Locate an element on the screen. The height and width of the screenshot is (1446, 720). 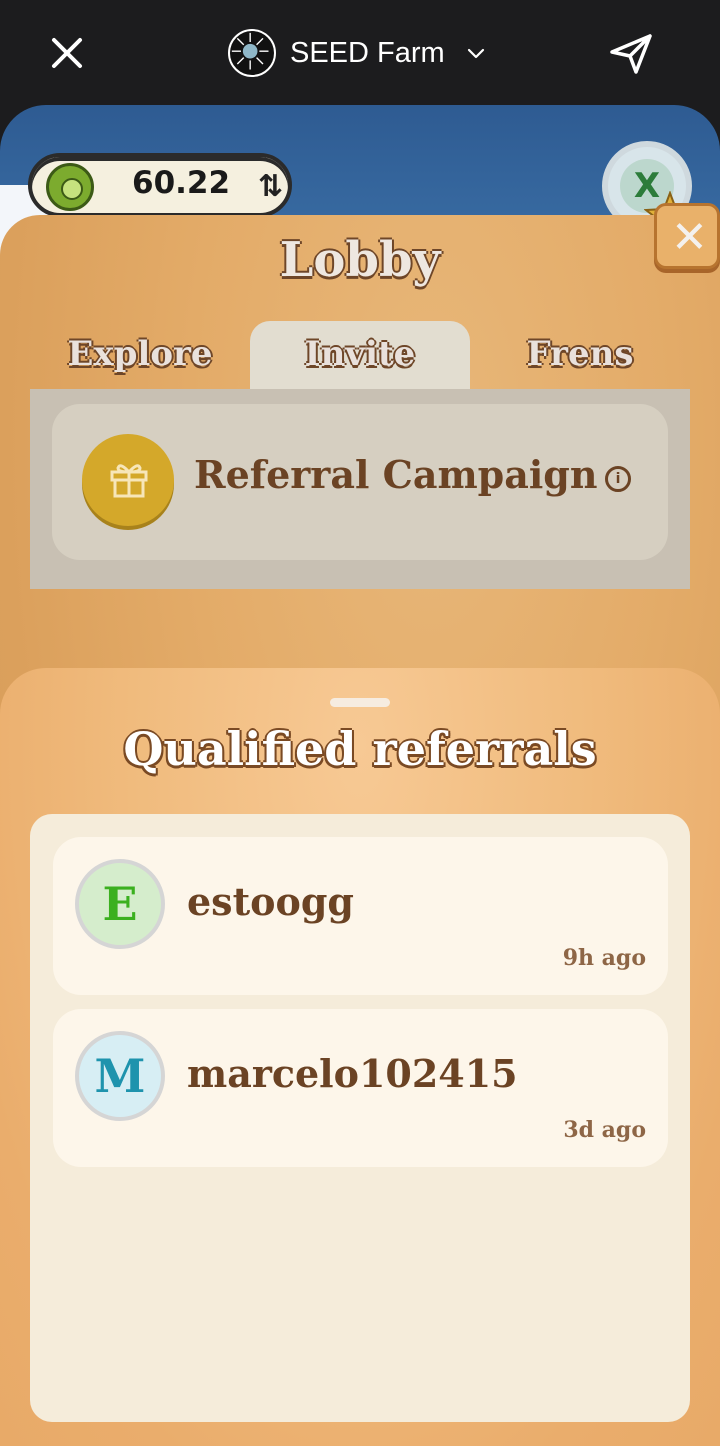
referral-name: marcelo102415 is located at coordinates (352, 1073).